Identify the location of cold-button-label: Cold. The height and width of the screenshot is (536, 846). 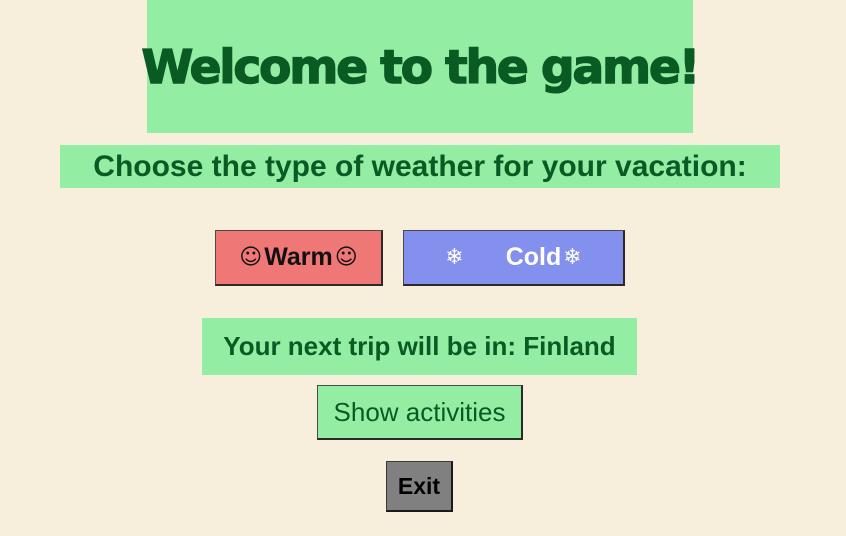
(533, 257).